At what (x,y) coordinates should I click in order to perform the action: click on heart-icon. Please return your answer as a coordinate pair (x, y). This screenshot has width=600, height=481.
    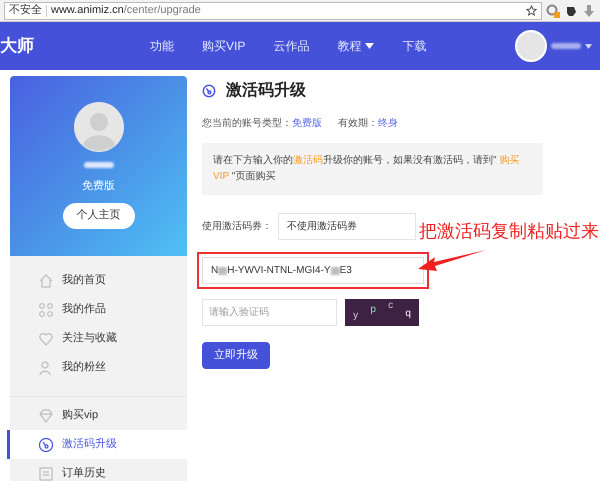
    Looking at the image, I should click on (46, 338).